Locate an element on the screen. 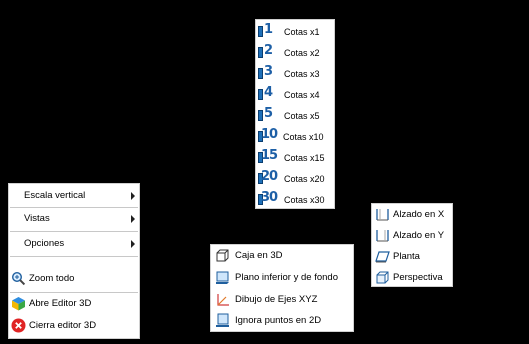 The height and width of the screenshot is (344, 529). close-red-icon is located at coordinates (18, 325).